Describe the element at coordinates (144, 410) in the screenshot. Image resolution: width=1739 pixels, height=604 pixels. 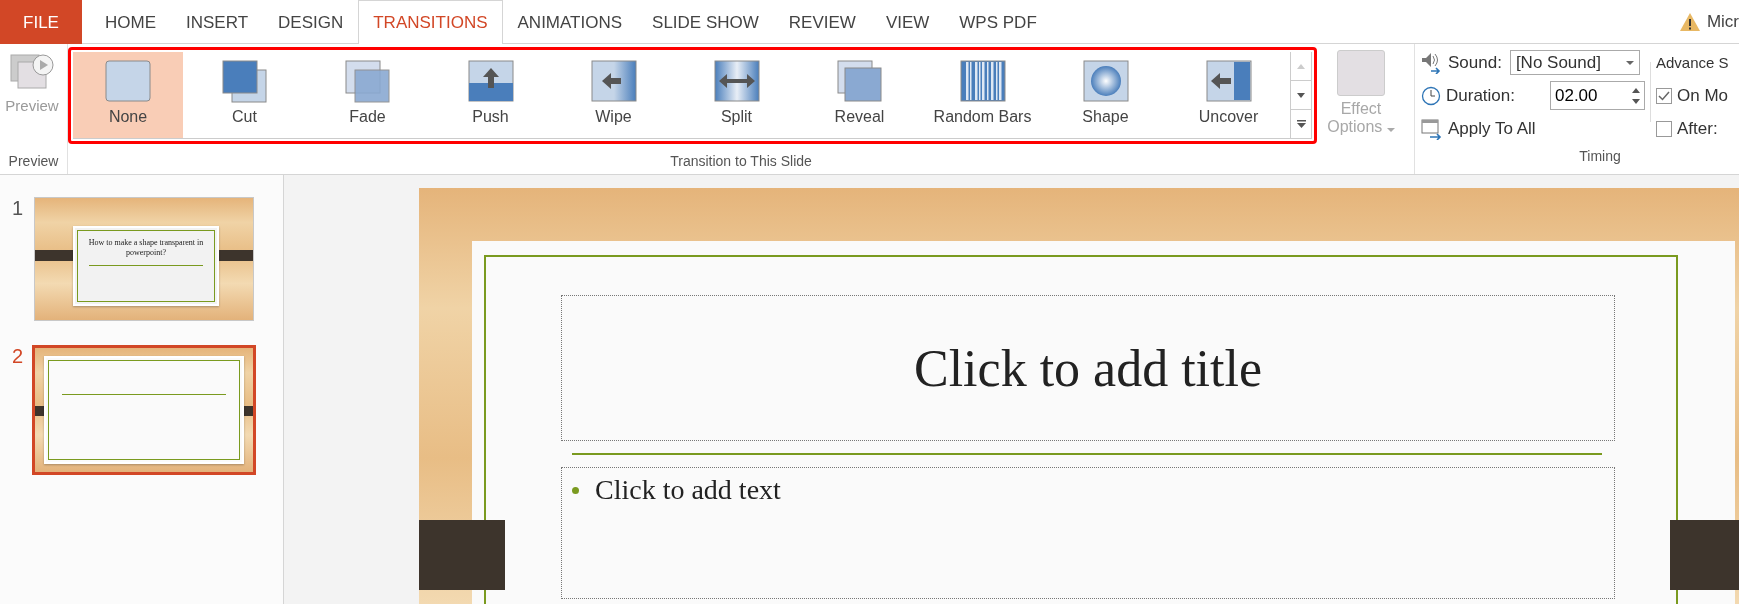
I see `slide-thumbnail` at that location.